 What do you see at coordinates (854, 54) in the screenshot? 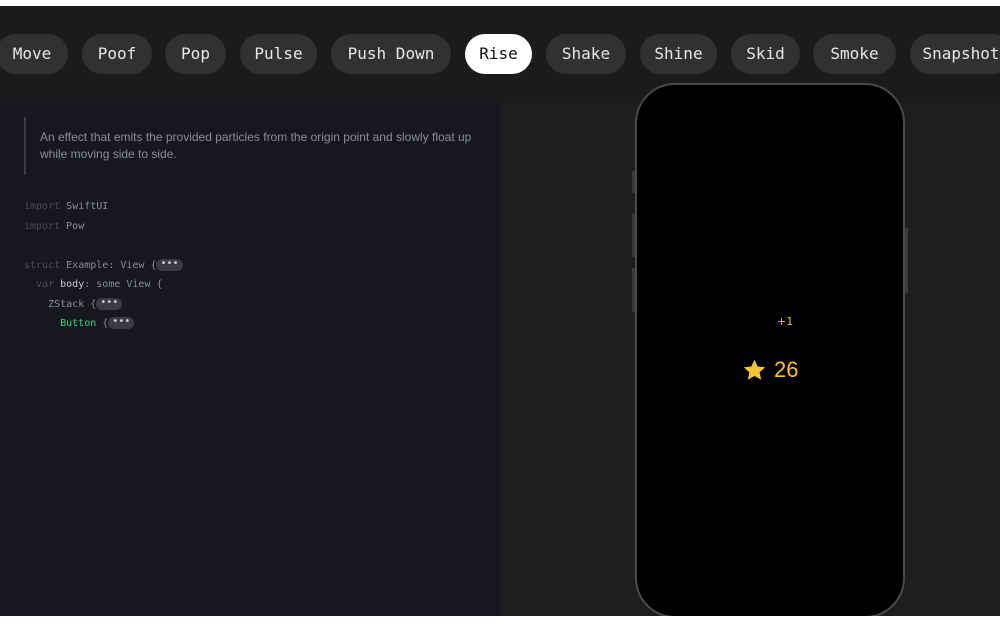
I see `chip-smoke: Smoke` at bounding box center [854, 54].